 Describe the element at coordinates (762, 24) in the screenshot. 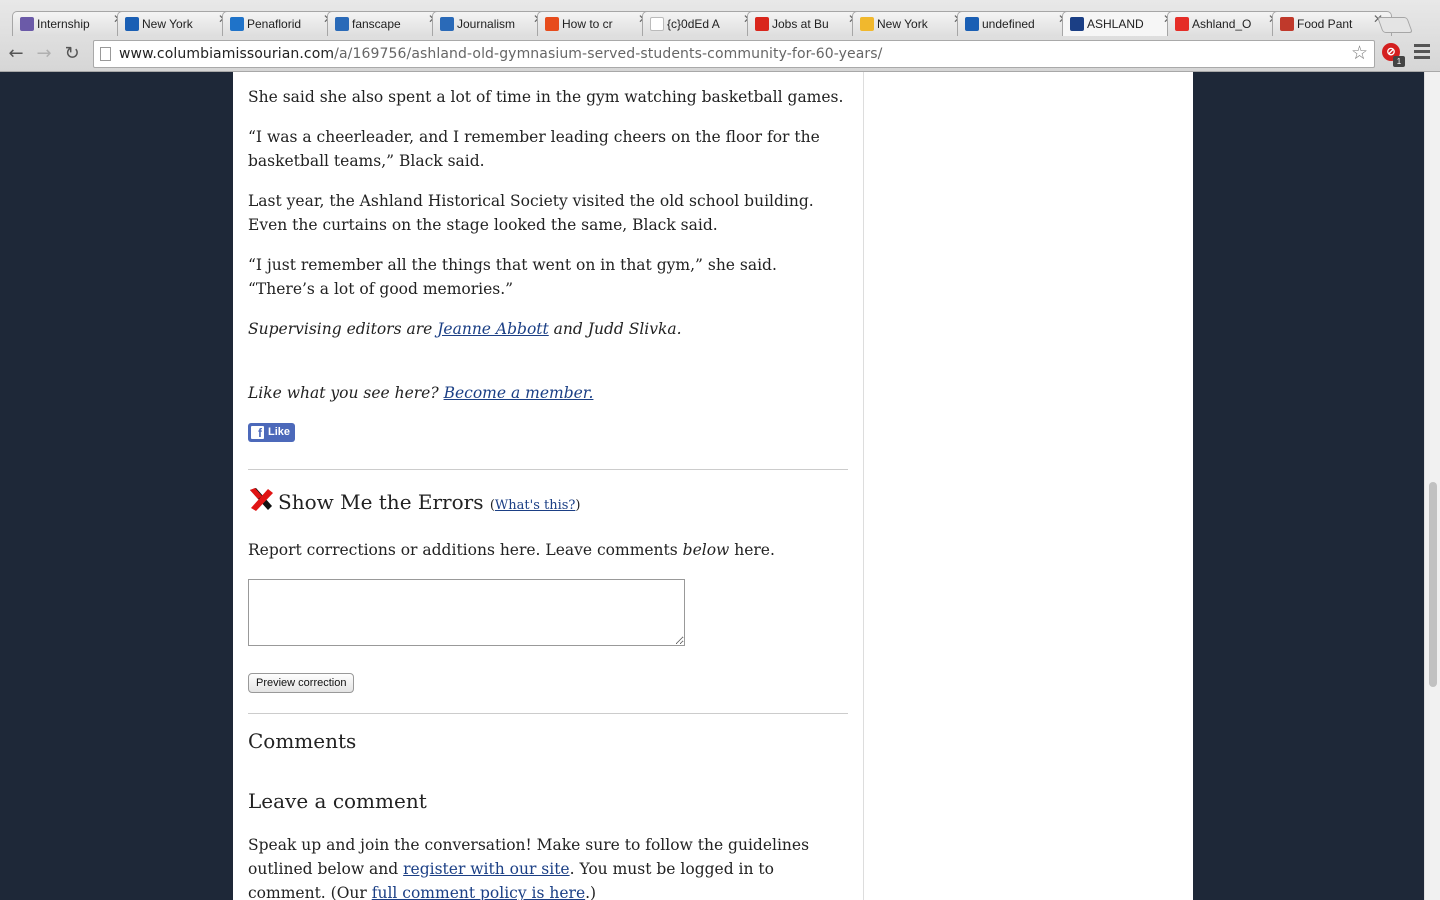

I see `buzzfeed-icon` at that location.